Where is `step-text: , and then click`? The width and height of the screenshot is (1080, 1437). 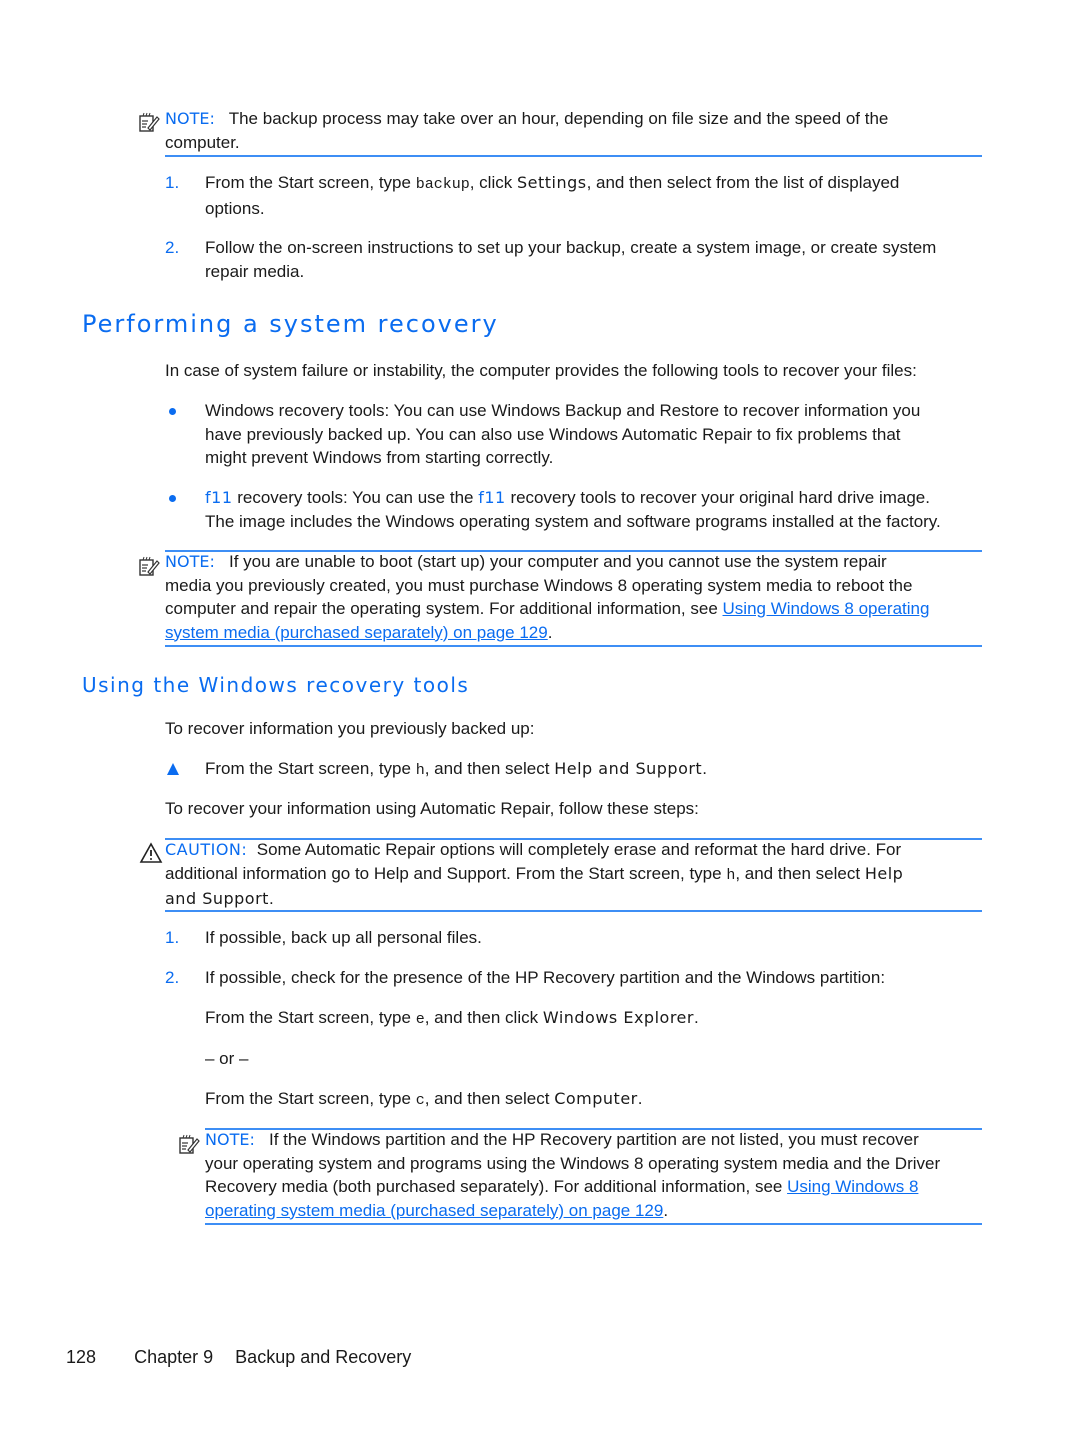
step-text: , and then click is located at coordinates (483, 1017).